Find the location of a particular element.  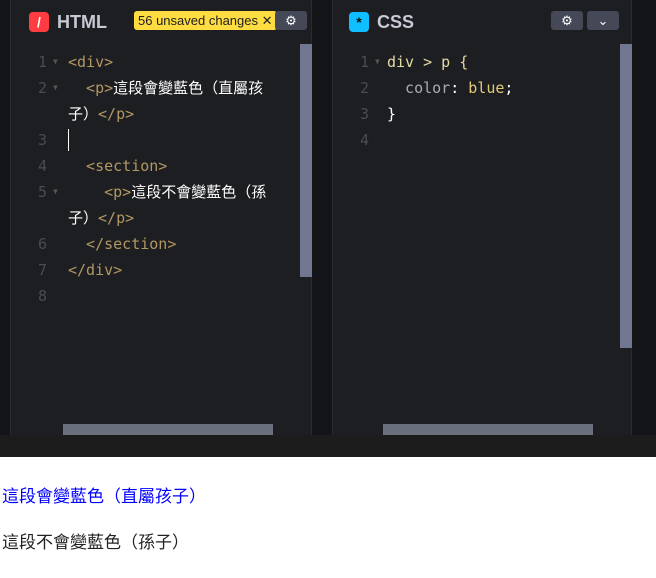

html-vertical-scrollbar is located at coordinates (306, 160).